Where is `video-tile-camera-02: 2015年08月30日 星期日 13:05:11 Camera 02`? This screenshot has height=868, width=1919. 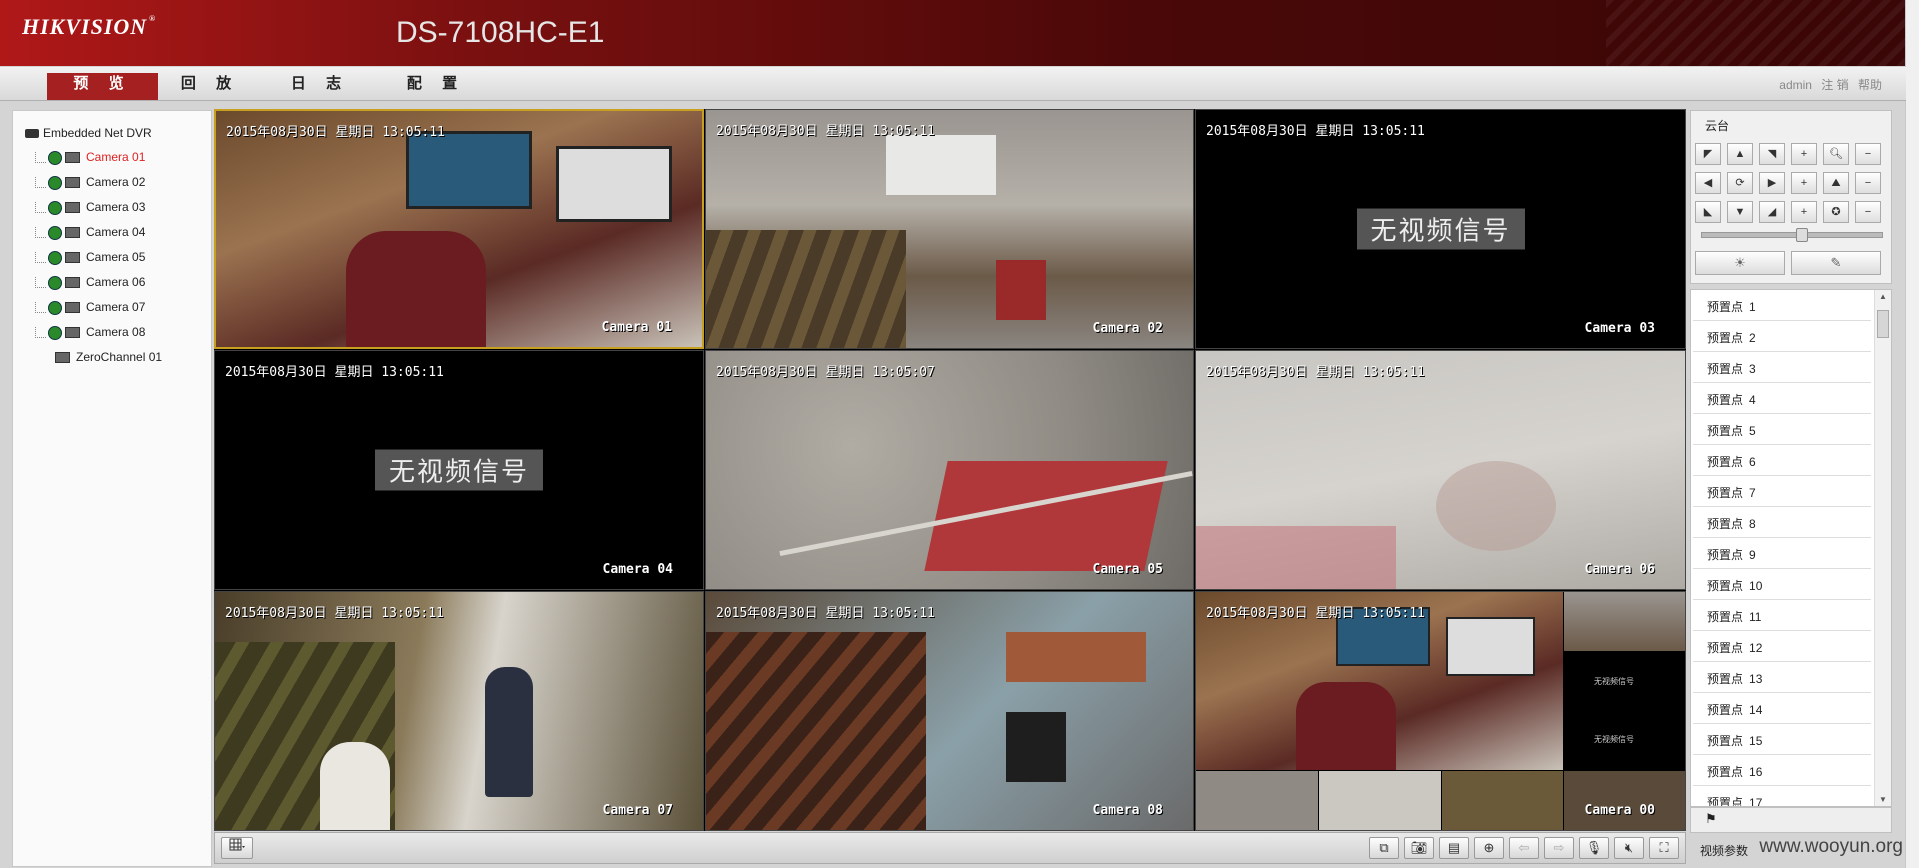
video-tile-camera-02: 2015年08月30日 星期日 13:05:11 Camera 02 is located at coordinates (949, 229).